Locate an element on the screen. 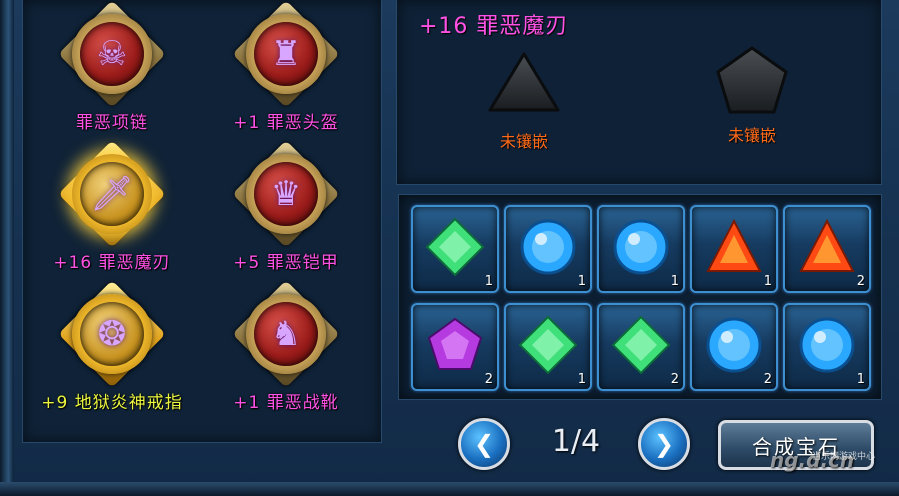  helmet-icon: ♜ is located at coordinates (286, 54).